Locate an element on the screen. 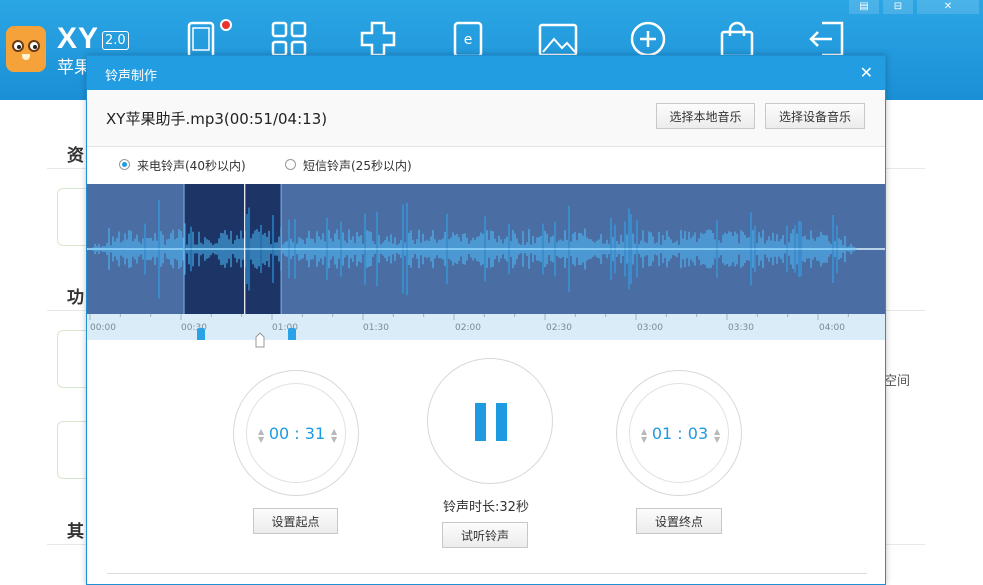 Image resolution: width=983 pixels, height=585 pixels. sms-ringtone-label: 短信铃声(25秒以内) is located at coordinates (357, 165).